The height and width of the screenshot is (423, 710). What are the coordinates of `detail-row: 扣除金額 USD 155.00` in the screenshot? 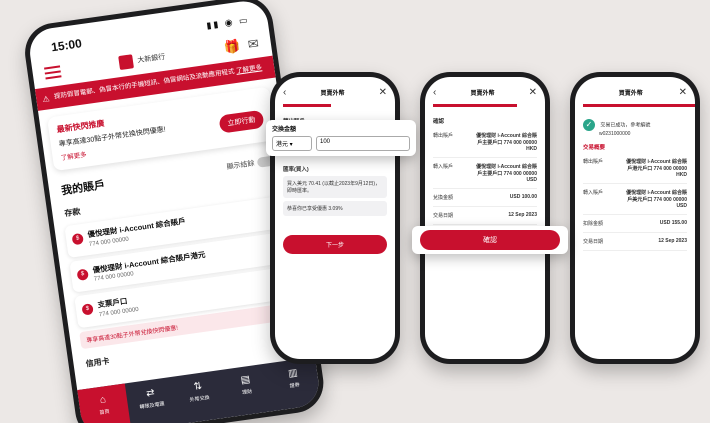 It's located at (635, 224).